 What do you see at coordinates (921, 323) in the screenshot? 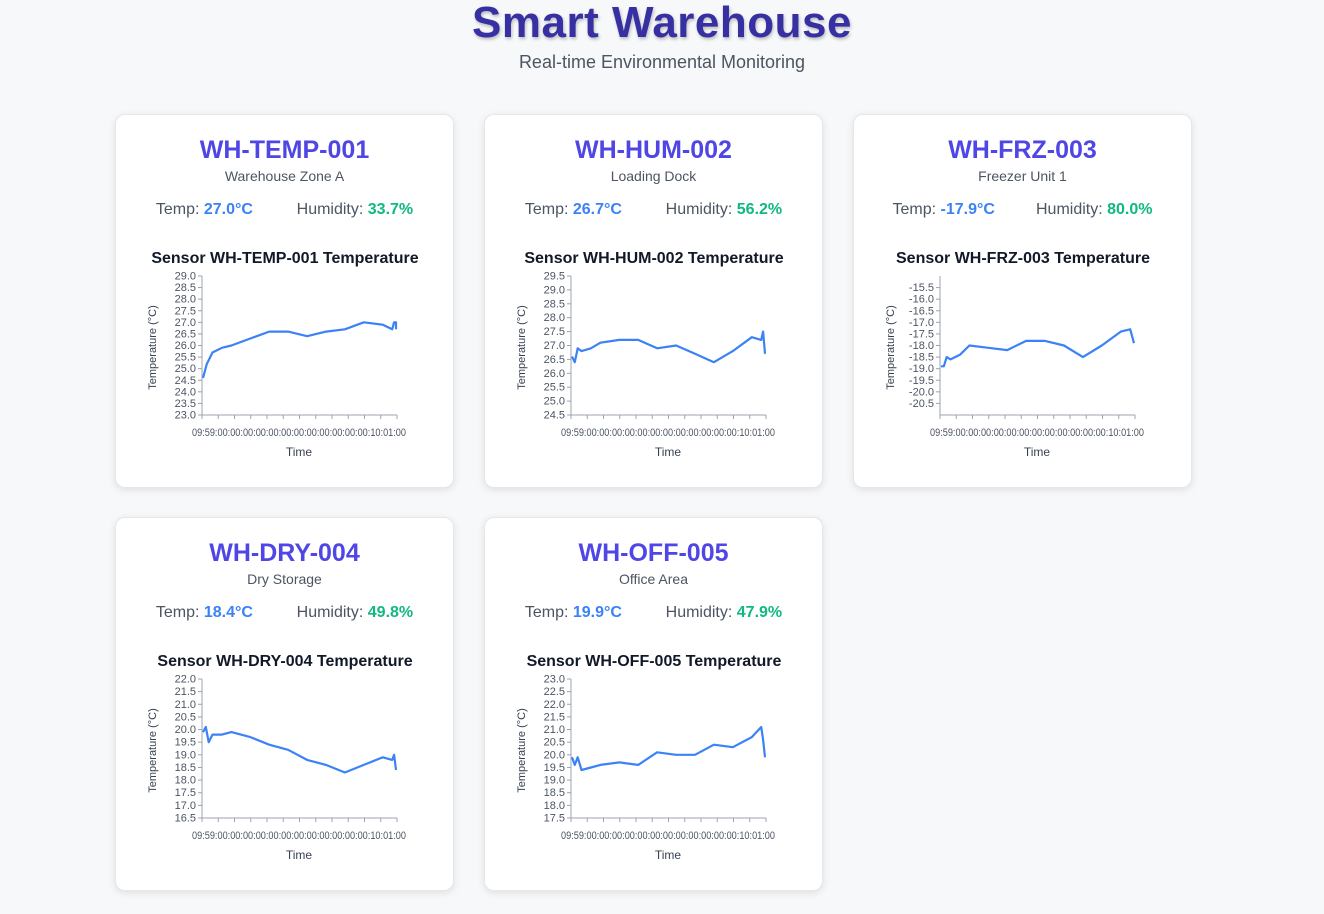
I see `y-tick-label: -17.0` at bounding box center [921, 323].